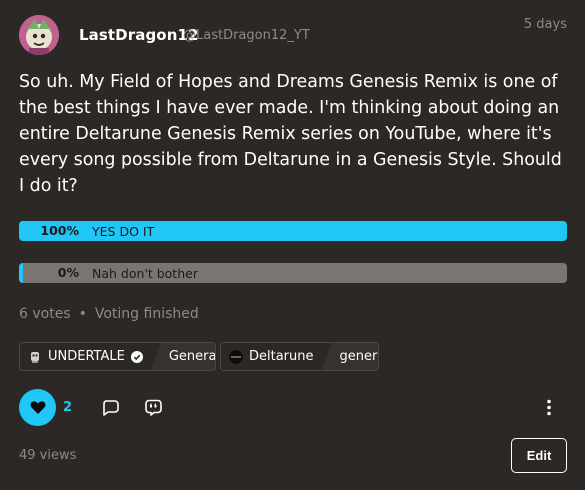 The height and width of the screenshot is (490, 585). What do you see at coordinates (236, 356) in the screenshot?
I see `deltarune-icon` at bounding box center [236, 356].